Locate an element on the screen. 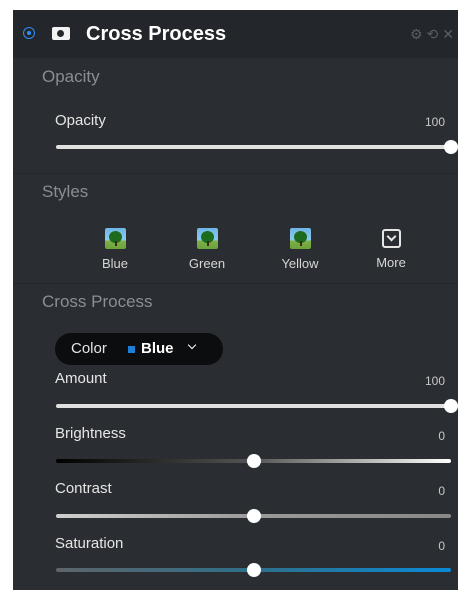  brightness-slider-thumb is located at coordinates (253, 461).